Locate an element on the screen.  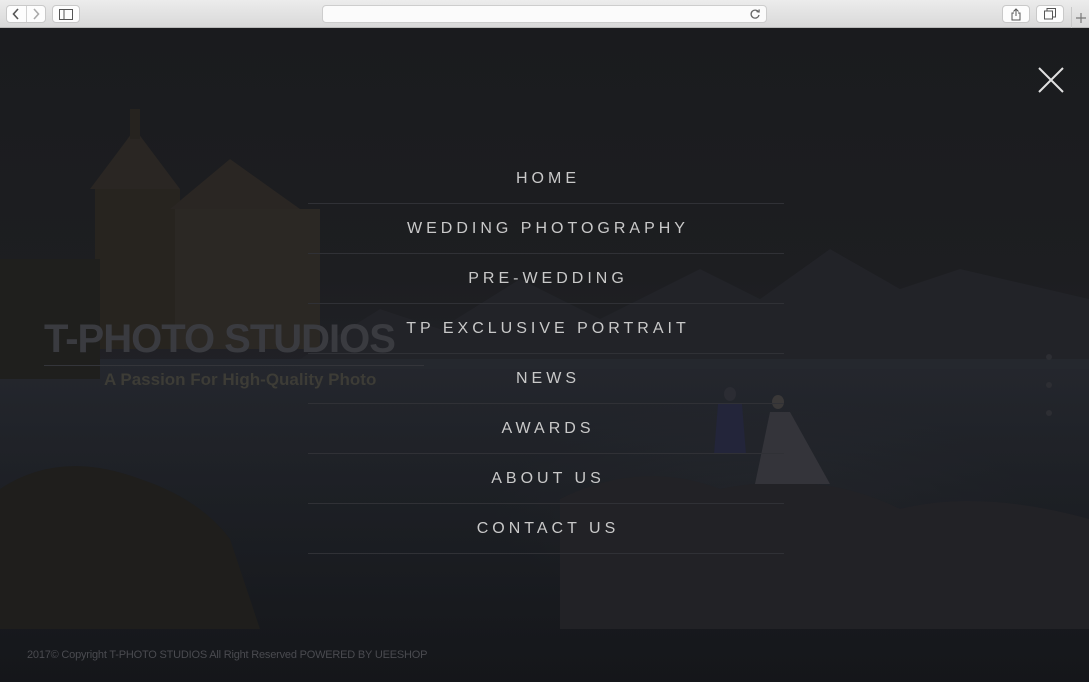
address-bar is located at coordinates (544, 14).